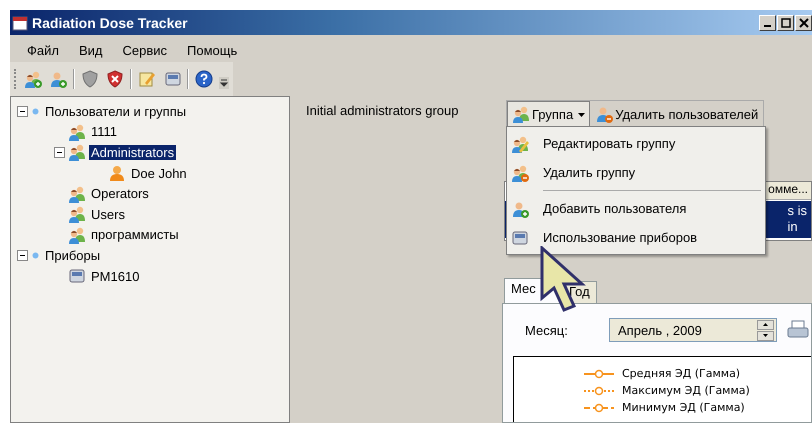 The image size is (812, 423). What do you see at coordinates (767, 25) in the screenshot?
I see `minimize-icon` at bounding box center [767, 25].